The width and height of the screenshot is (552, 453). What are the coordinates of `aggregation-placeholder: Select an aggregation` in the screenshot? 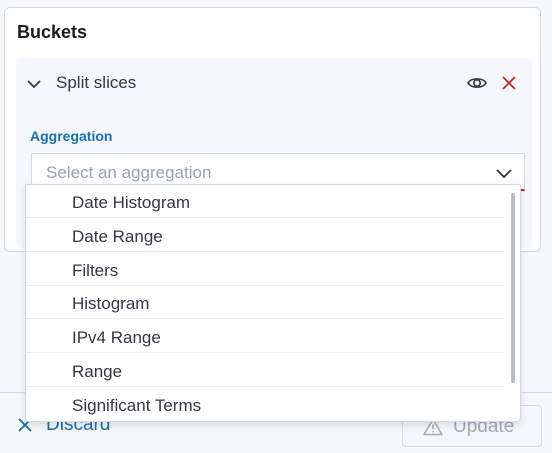 It's located at (129, 172).